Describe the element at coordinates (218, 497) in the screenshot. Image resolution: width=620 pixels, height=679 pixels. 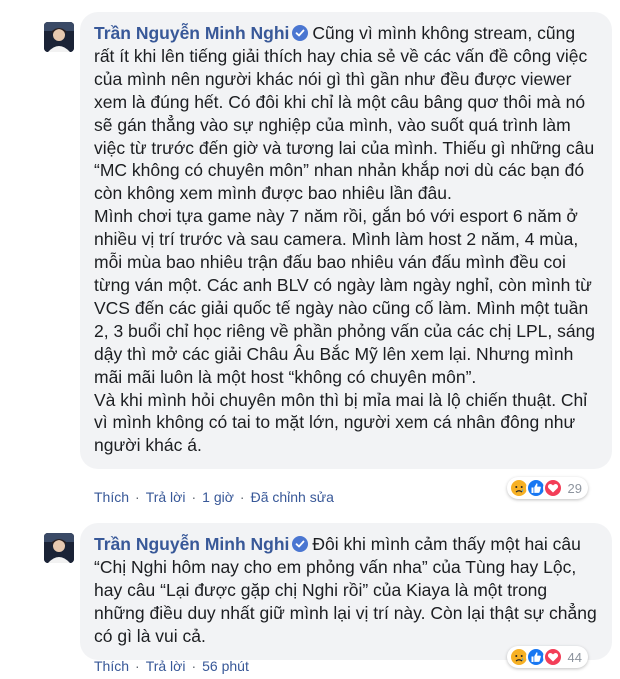
I see `timestamp-link: 1 giờ` at that location.